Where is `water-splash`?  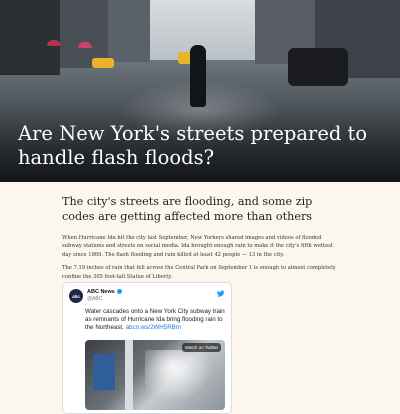 water-splash is located at coordinates (180, 377).